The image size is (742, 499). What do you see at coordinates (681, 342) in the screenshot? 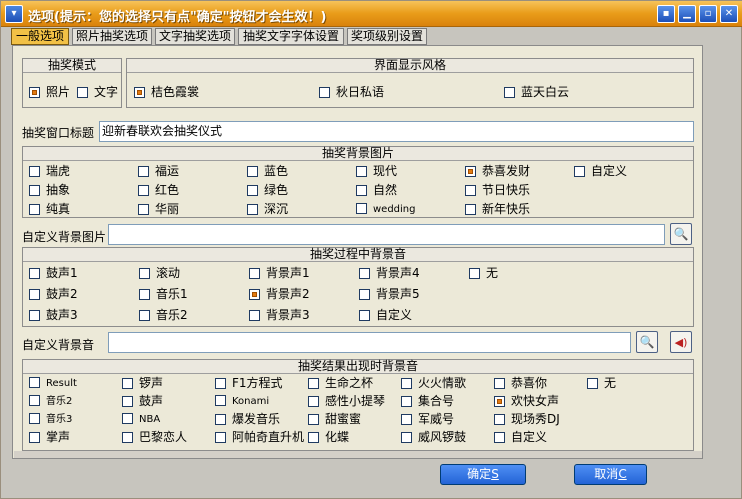
I see `play-sound-button: ◀)` at bounding box center [681, 342].